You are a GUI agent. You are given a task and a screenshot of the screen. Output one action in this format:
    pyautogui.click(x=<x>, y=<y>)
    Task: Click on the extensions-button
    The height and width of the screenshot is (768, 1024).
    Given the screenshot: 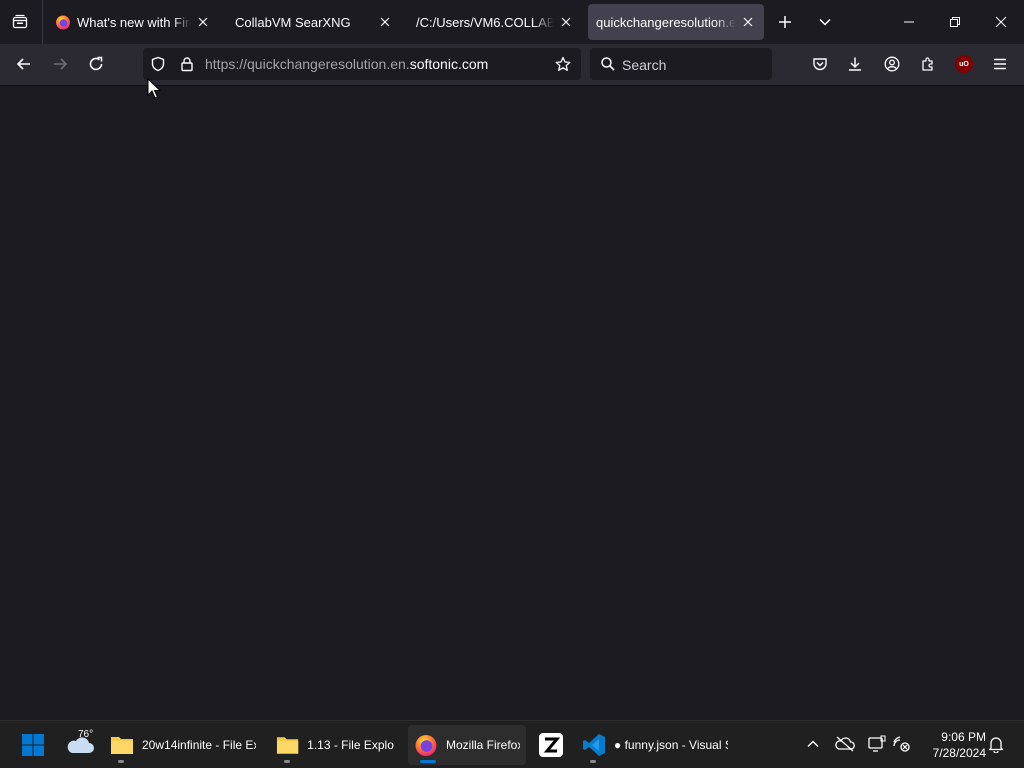 What is the action you would take?
    pyautogui.click(x=928, y=64)
    